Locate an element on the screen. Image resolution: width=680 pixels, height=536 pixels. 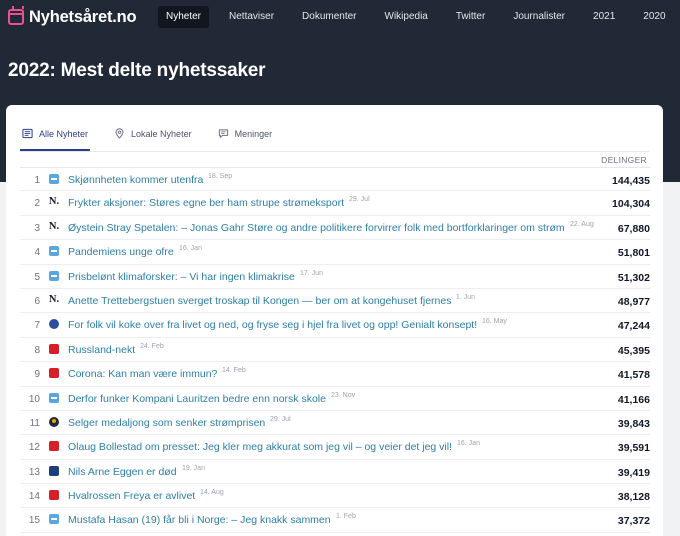
article-date: 29. Jul is located at coordinates (359, 200).